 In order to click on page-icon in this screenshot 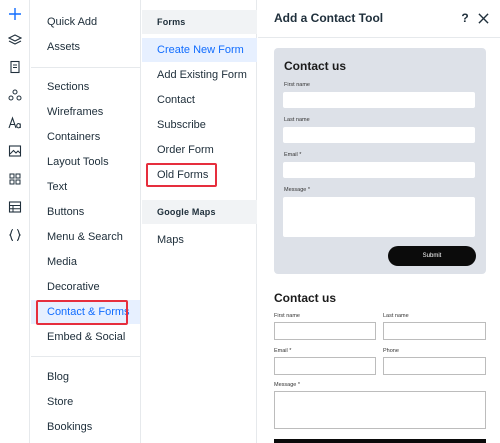, I will do `click(15, 67)`.